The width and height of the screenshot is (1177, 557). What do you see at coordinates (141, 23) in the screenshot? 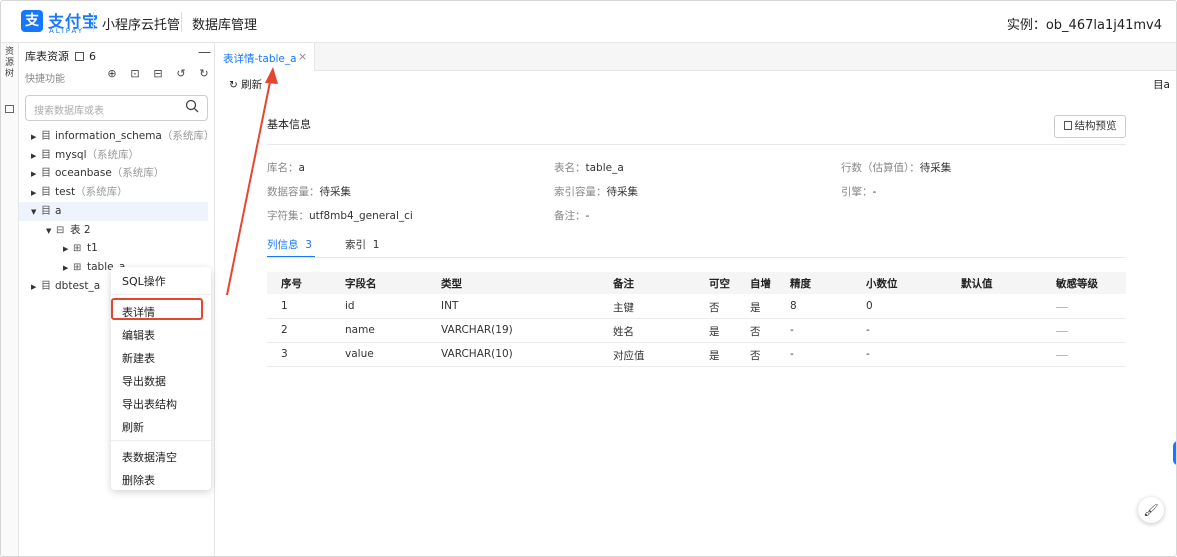
I see `product-name: 小程序云托管` at bounding box center [141, 23].